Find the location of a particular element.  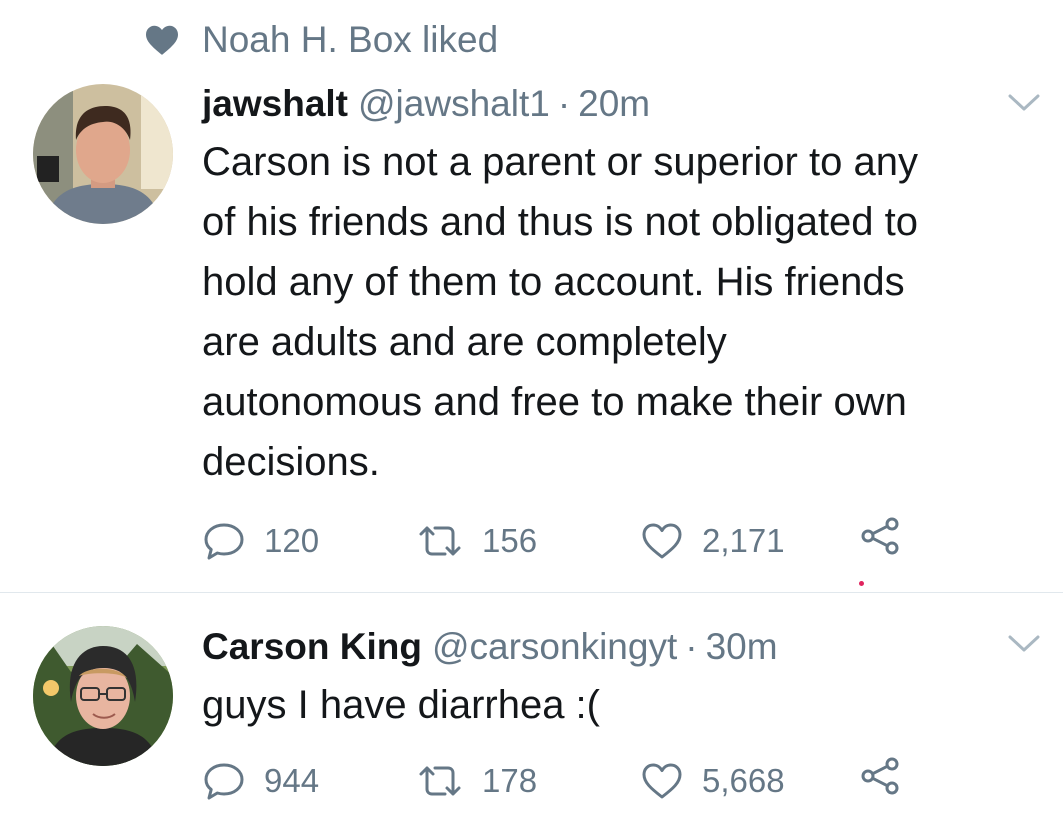

tweet-actions: 120 156 2,171 is located at coordinates (562, 541).